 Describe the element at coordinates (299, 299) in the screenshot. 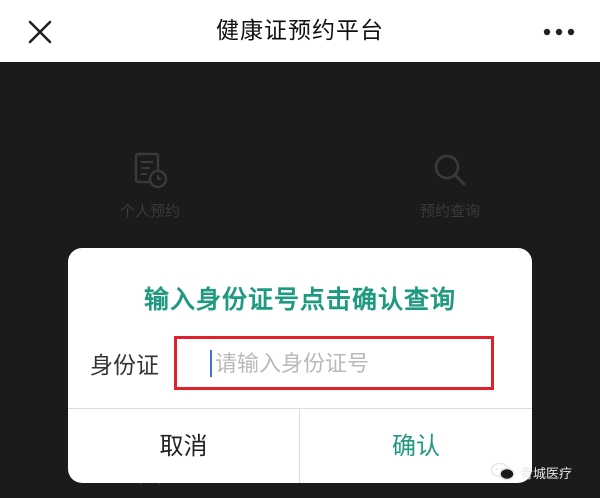

I see `dialog-title: 输入身份证号点击确认查询` at that location.